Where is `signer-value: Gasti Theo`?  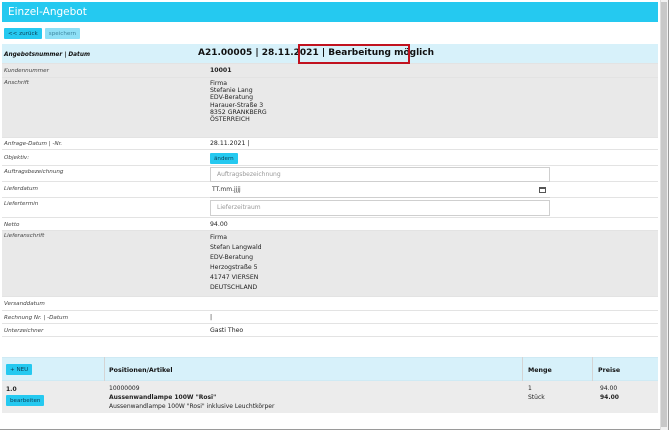 signer-value: Gasti Theo is located at coordinates (227, 330).